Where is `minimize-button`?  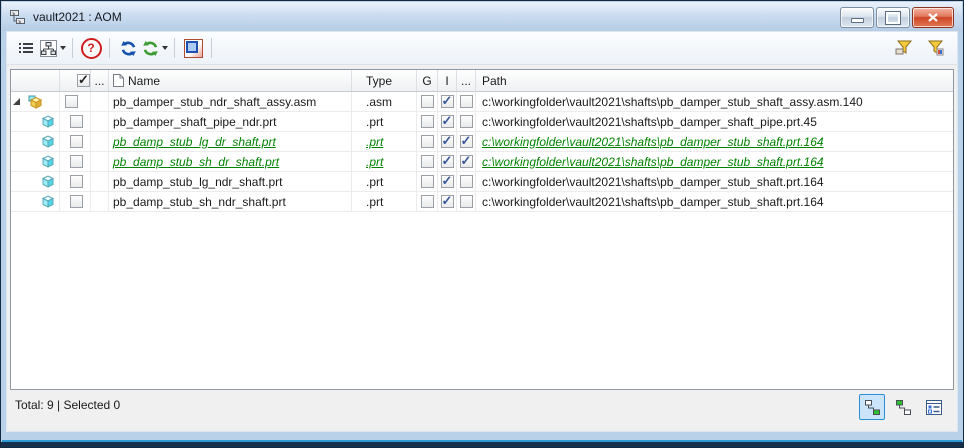 minimize-button is located at coordinates (857, 17).